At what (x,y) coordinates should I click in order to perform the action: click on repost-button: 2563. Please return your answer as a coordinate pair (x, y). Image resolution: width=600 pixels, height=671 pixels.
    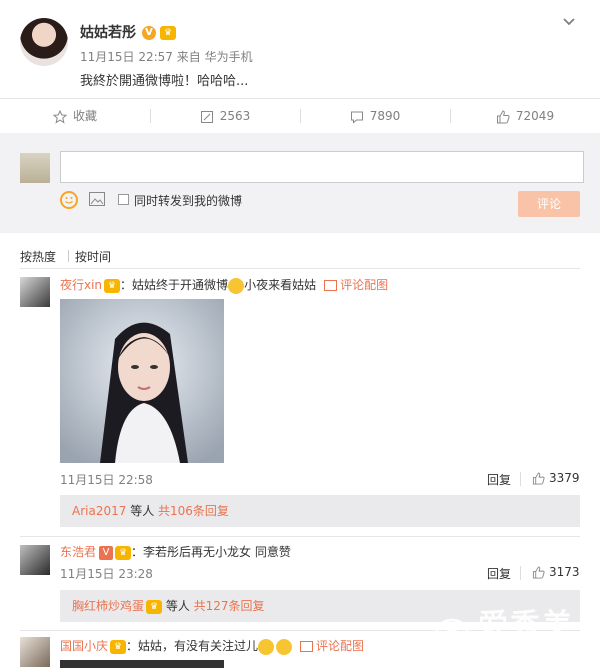
    Looking at the image, I should click on (225, 116).